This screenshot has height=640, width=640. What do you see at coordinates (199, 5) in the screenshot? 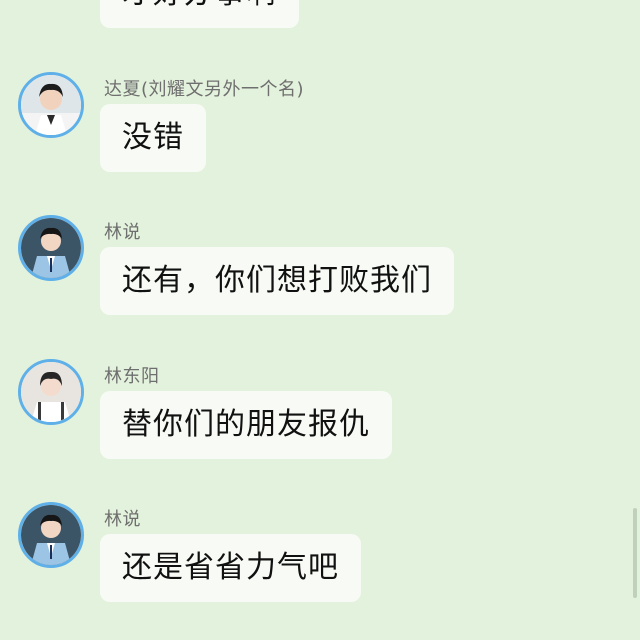
I see `message-text: 才好办事啊` at bounding box center [199, 5].